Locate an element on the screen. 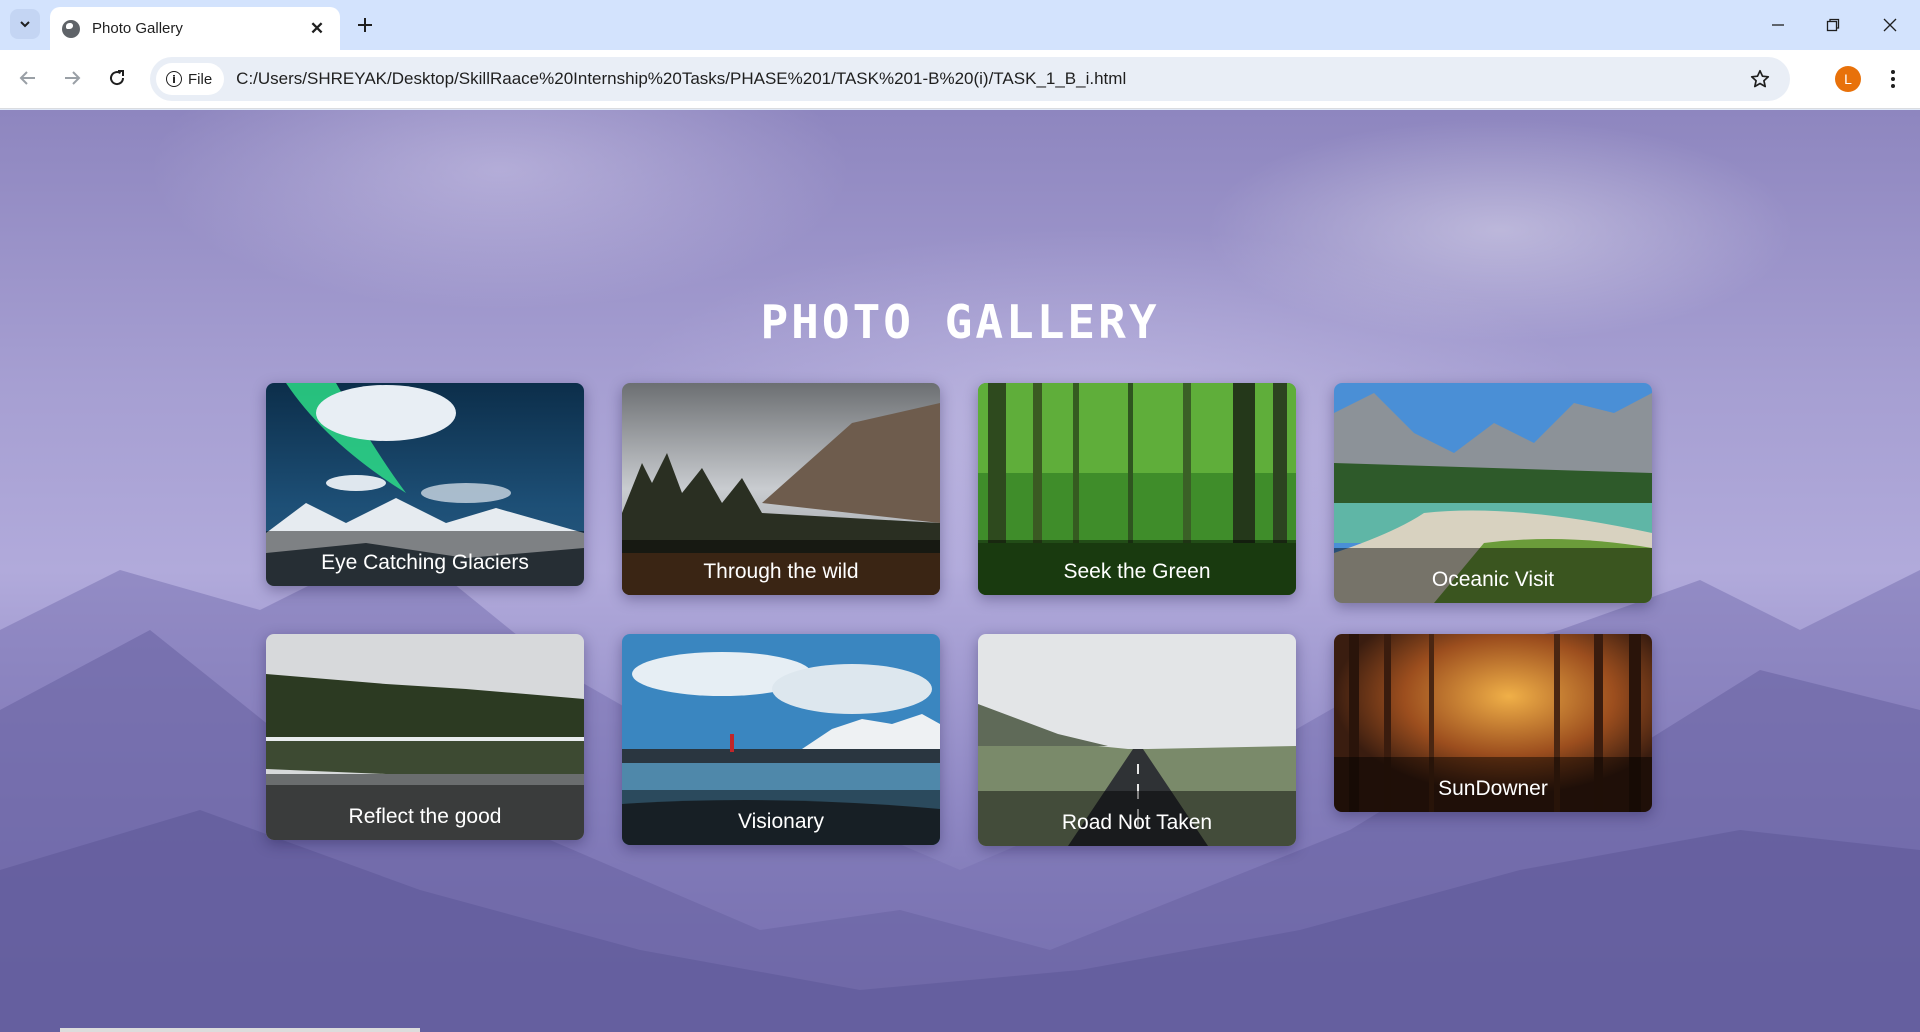 The width and height of the screenshot is (1920, 1032). close-icon is located at coordinates (1890, 25).